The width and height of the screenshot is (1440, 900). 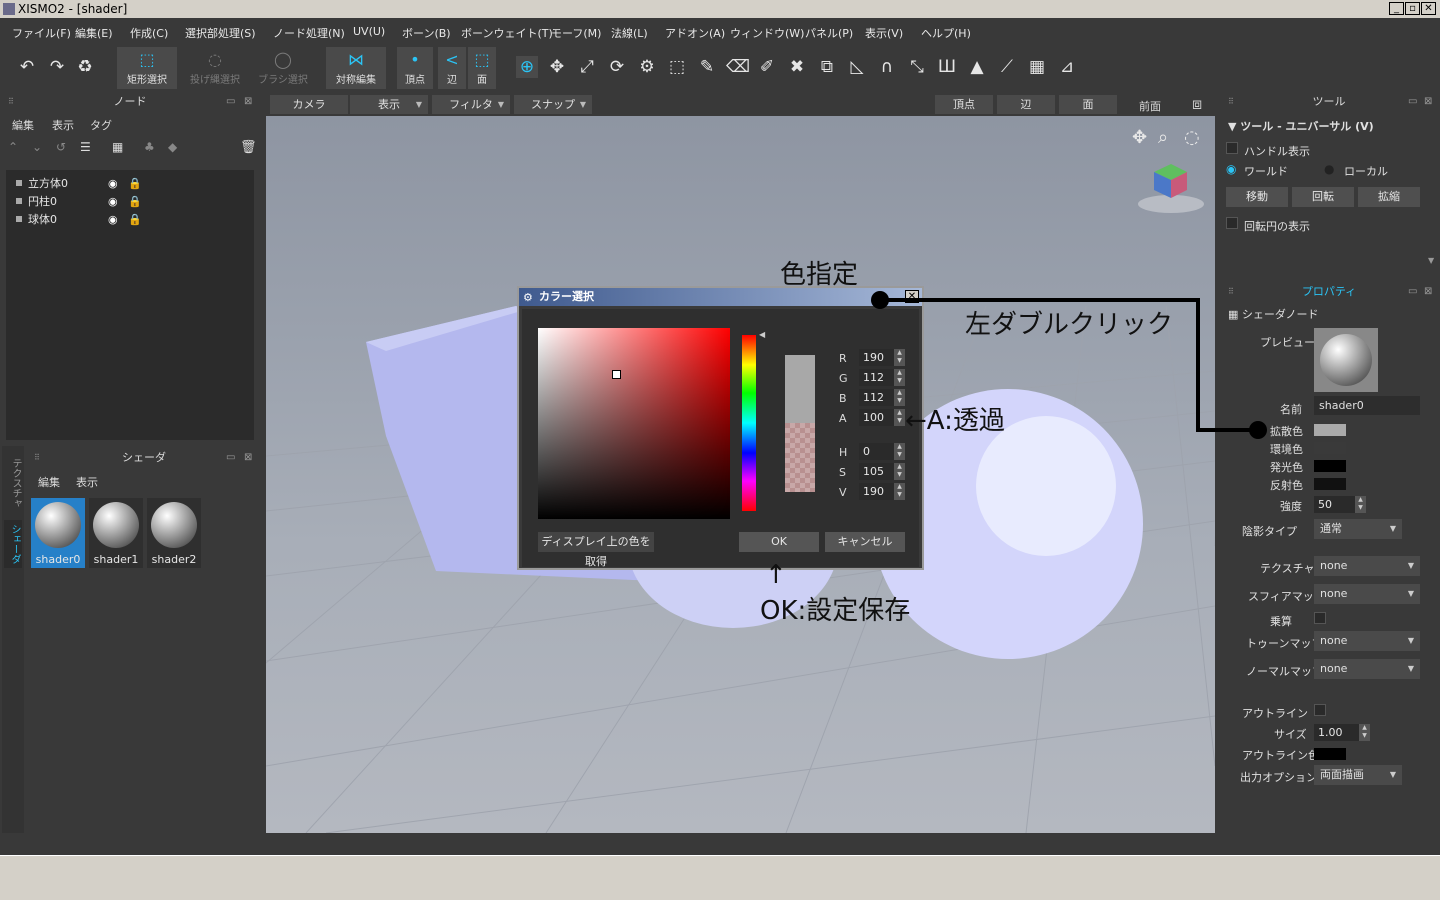 What do you see at coordinates (776, 575) in the screenshot?
I see `annotation-ok-arrow: ↑` at bounding box center [776, 575].